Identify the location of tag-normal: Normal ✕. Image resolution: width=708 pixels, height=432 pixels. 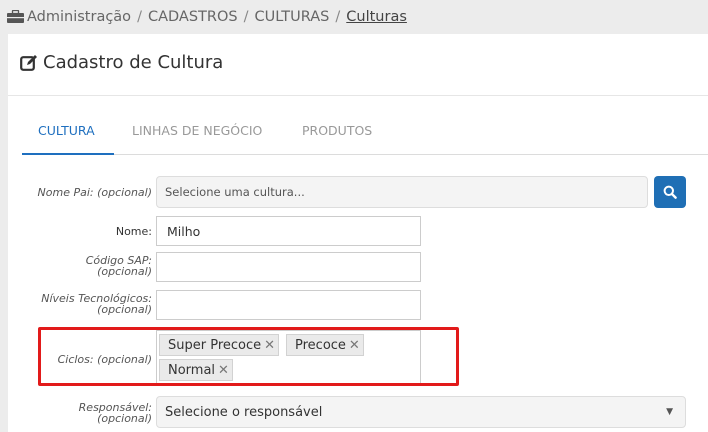
(196, 370).